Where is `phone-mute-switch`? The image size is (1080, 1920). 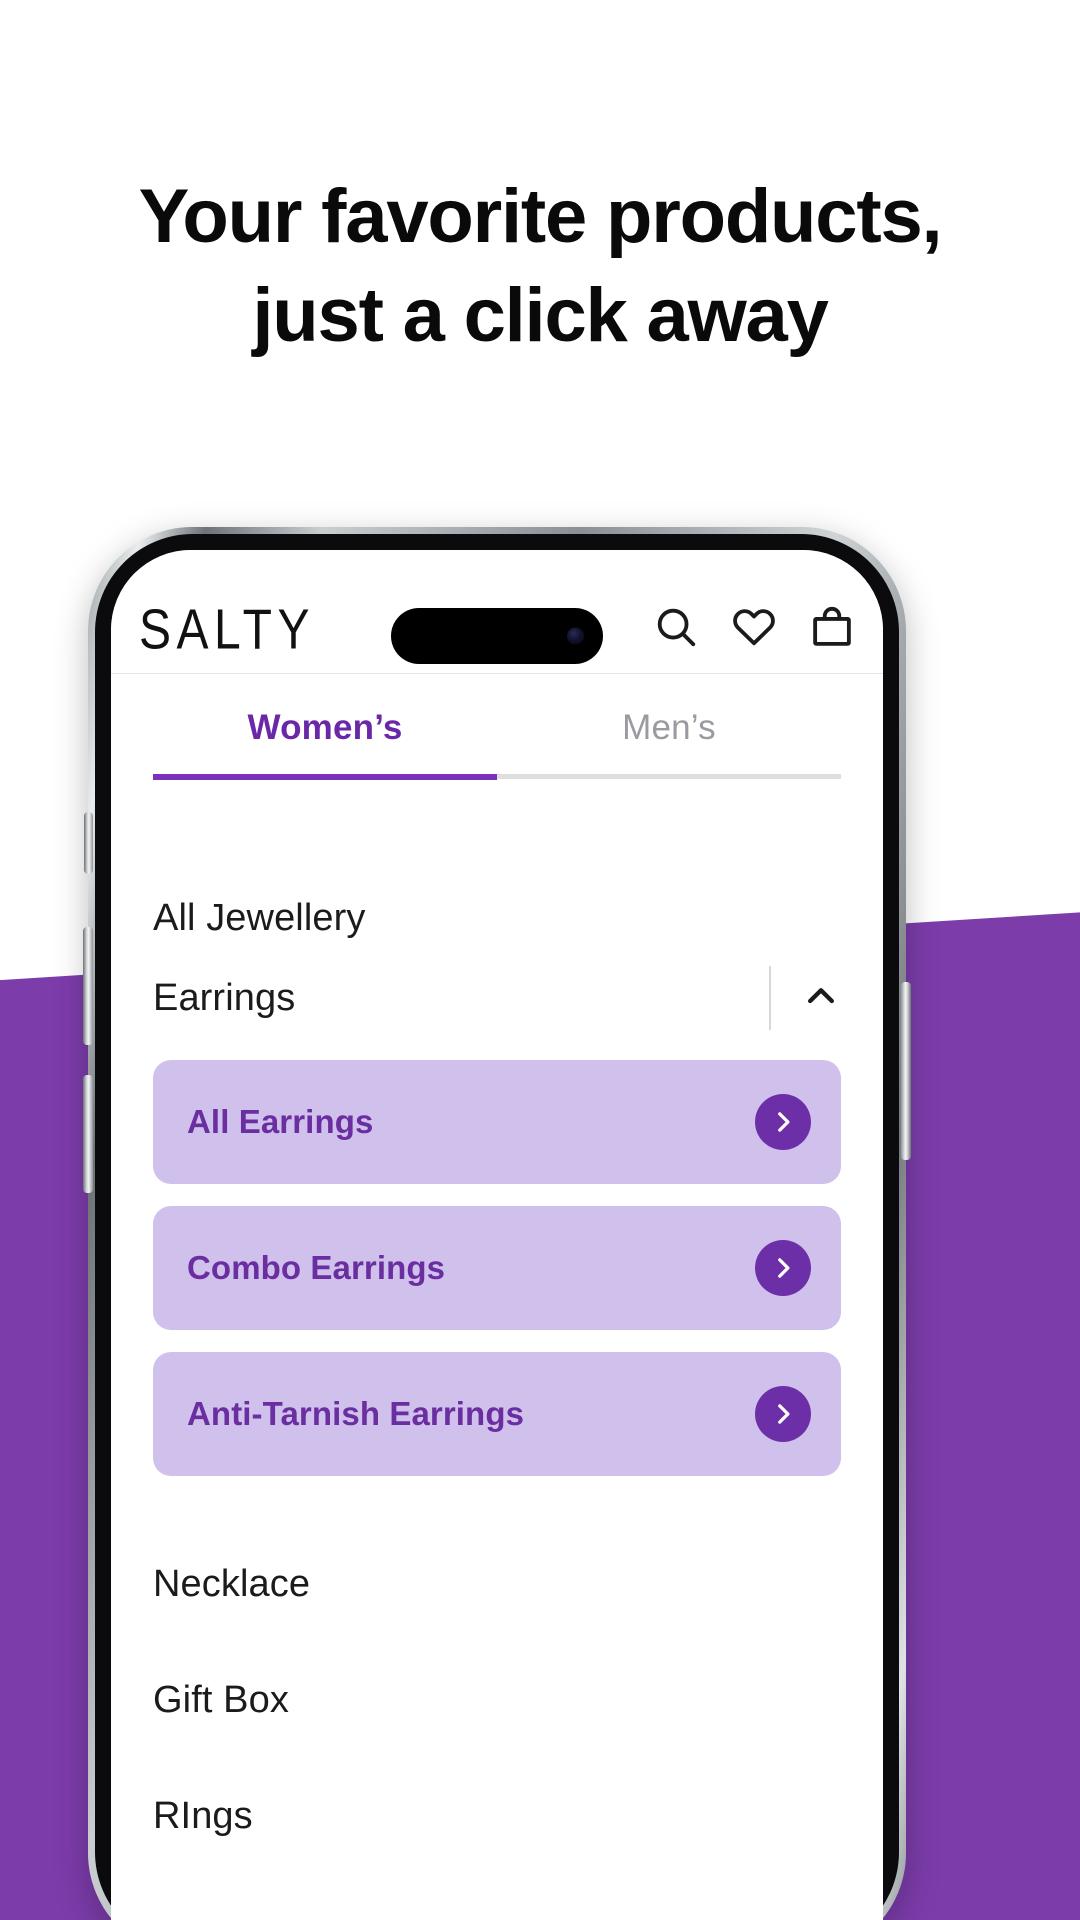
phone-mute-switch is located at coordinates (88, 843).